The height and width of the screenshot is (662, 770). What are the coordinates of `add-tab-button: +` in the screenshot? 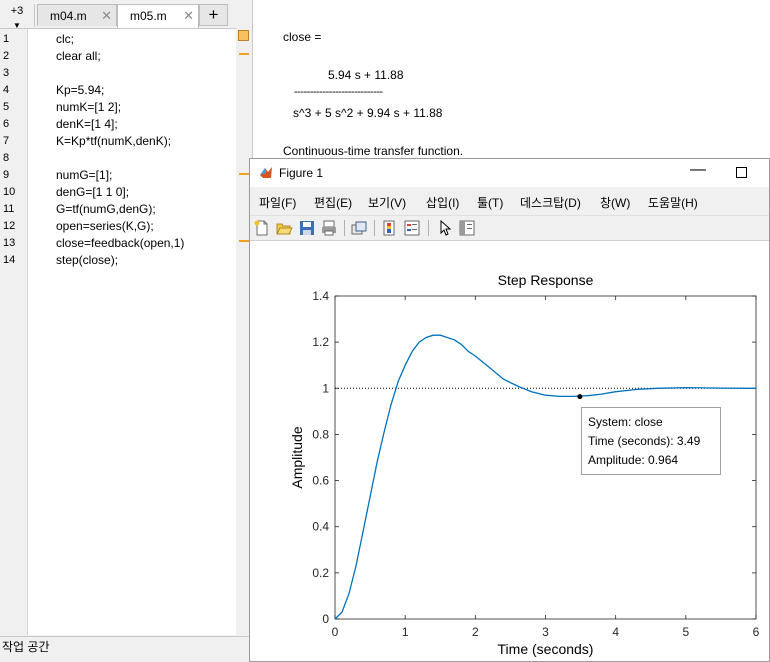 It's located at (213, 15).